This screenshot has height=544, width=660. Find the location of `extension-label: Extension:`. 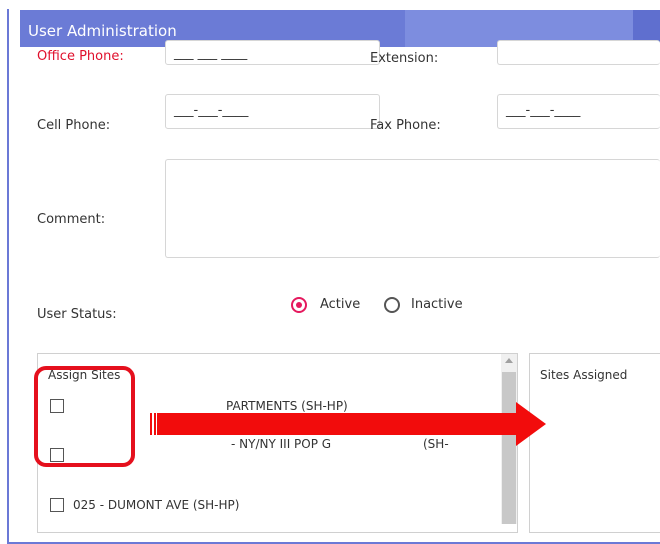

extension-label: Extension: is located at coordinates (404, 58).